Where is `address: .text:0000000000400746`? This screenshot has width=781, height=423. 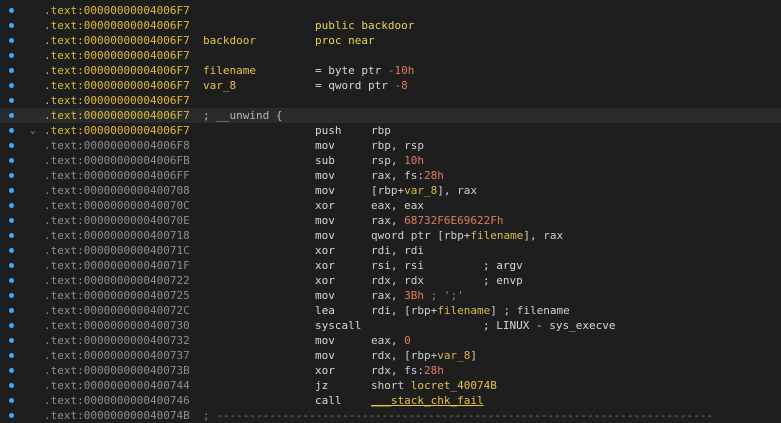
address: .text:0000000000400746 is located at coordinates (117, 400).